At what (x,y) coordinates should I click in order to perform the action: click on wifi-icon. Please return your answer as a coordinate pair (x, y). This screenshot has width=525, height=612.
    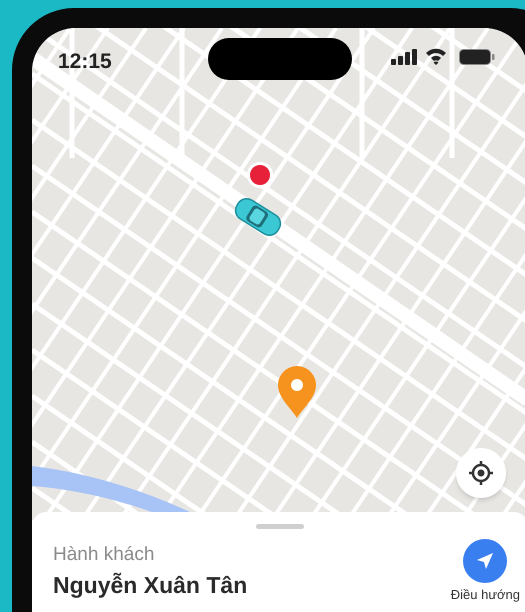
    Looking at the image, I should click on (436, 56).